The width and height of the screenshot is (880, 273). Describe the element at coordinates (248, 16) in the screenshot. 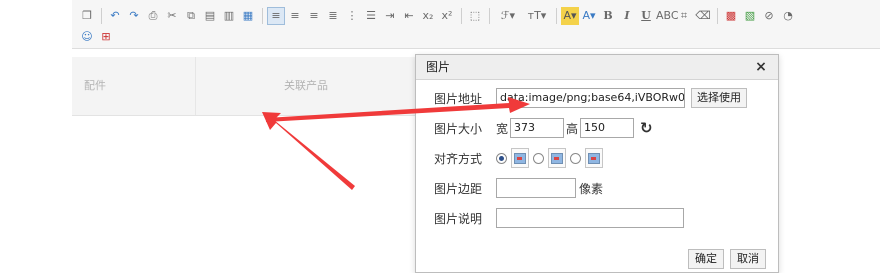

I see `paste-word-icon: ▦` at that location.